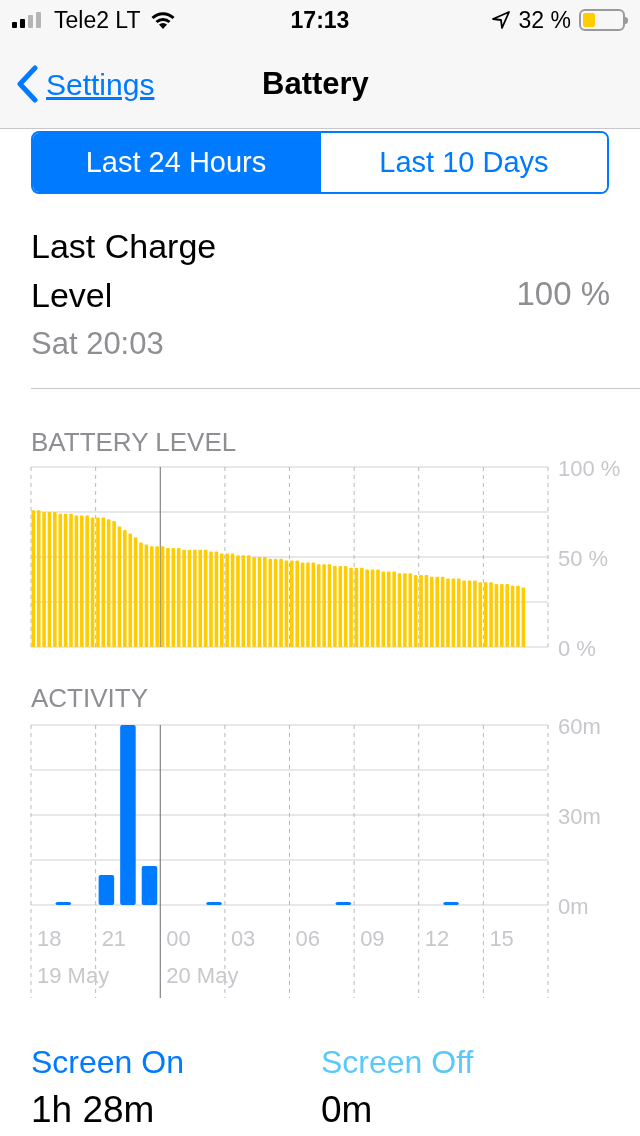  I want to click on last-charge-label: Last Charge Level, so click(124, 271).